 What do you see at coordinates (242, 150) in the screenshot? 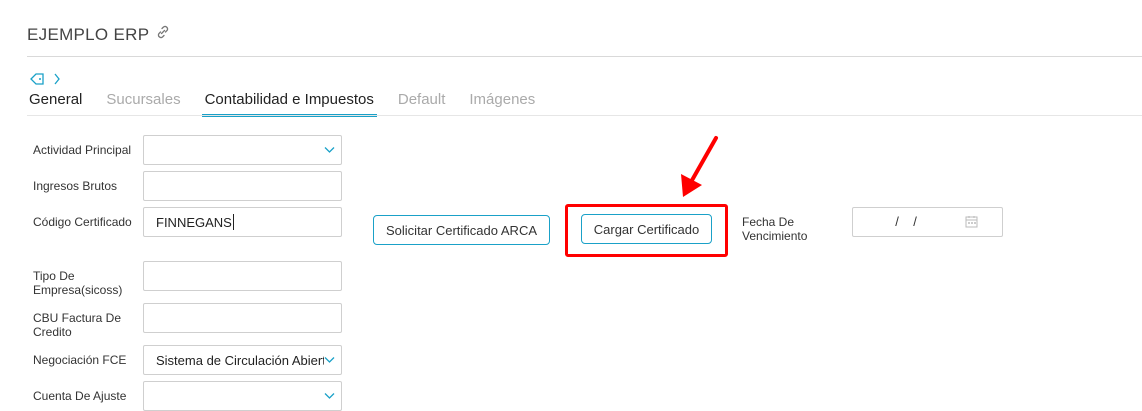
I see `actividad-principal-select` at bounding box center [242, 150].